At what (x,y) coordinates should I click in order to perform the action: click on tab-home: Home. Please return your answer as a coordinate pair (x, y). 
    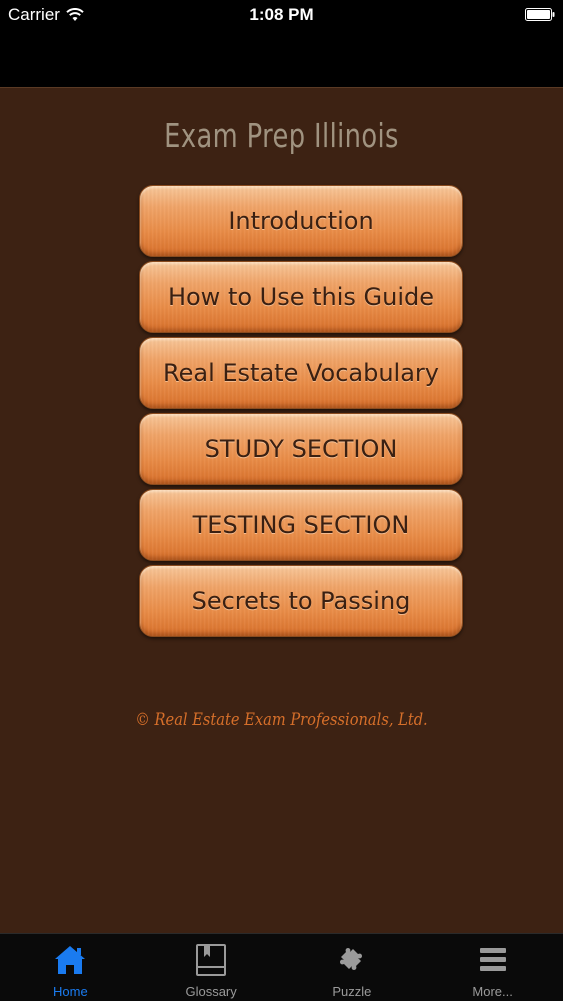
    Looking at the image, I should click on (70, 967).